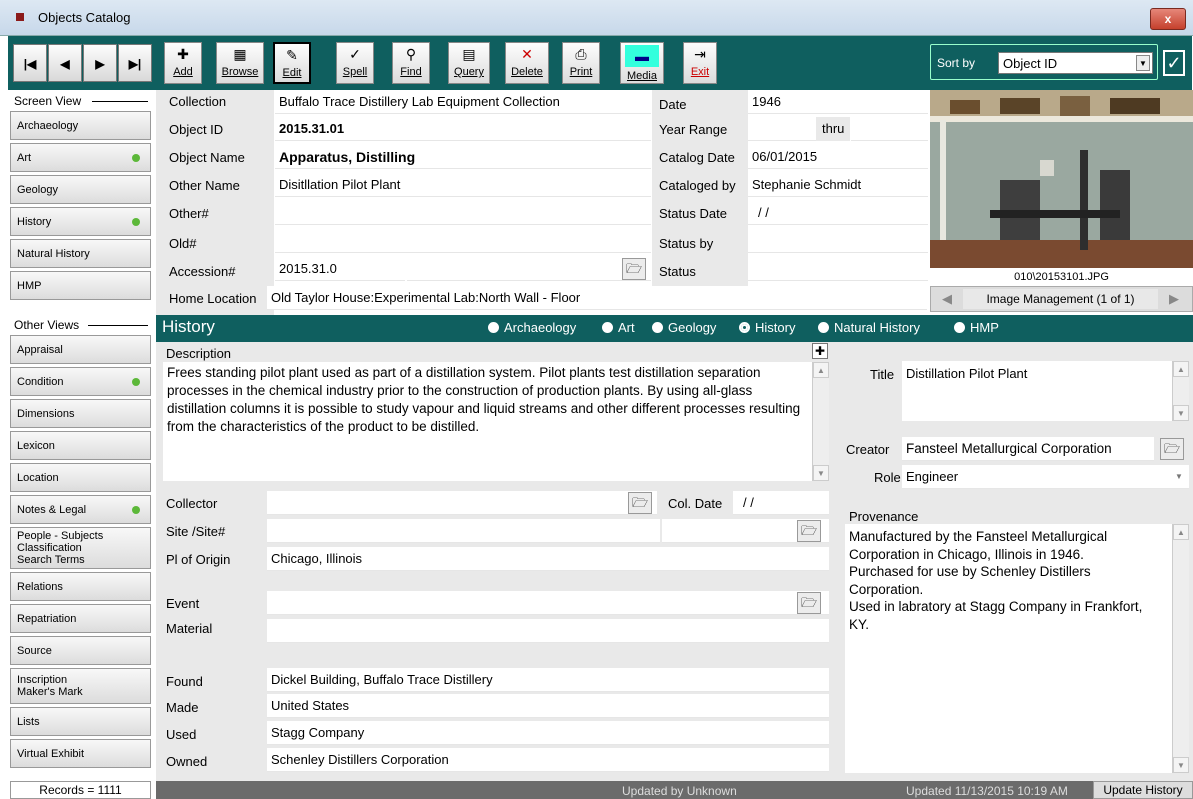  Describe the element at coordinates (463, 213) in the screenshot. I see `other-number-field` at that location.